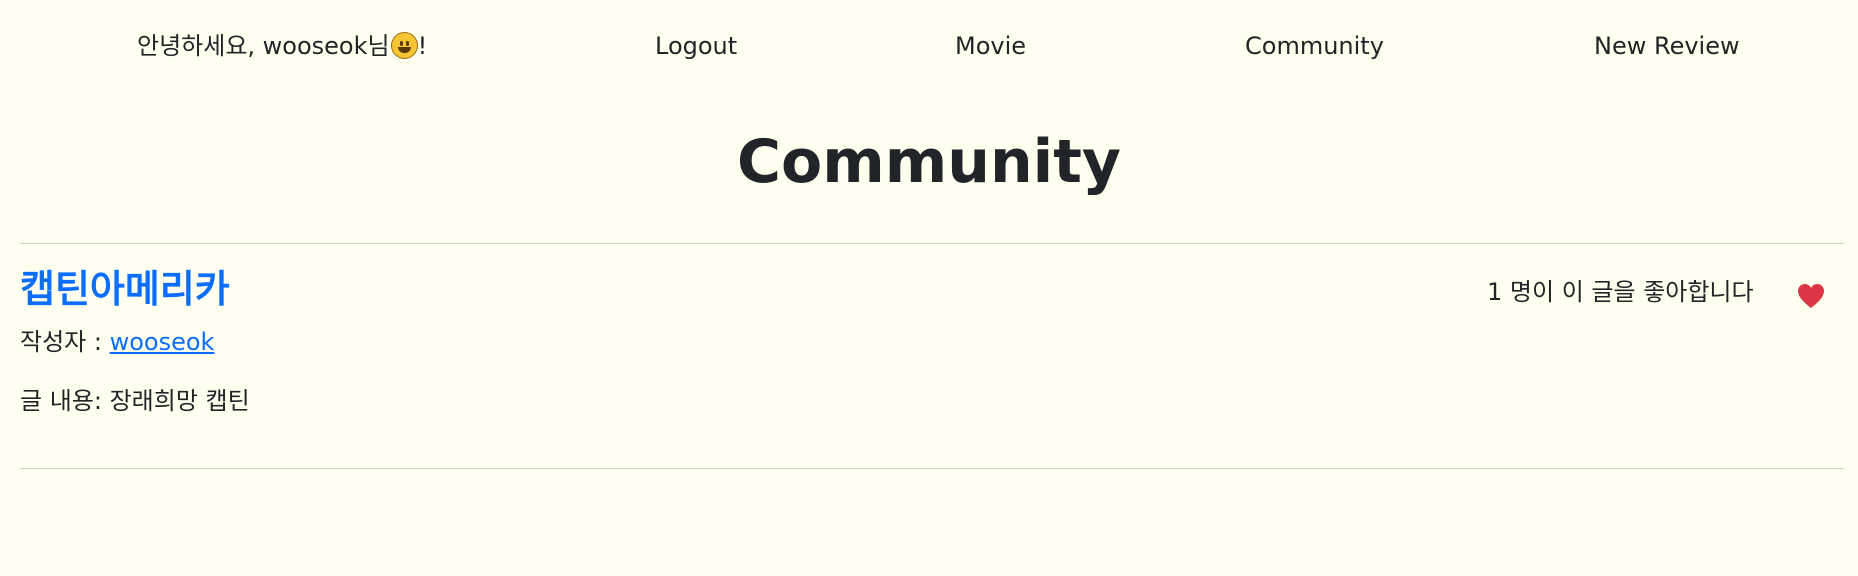 Image resolution: width=1858 pixels, height=576 pixels. What do you see at coordinates (1628, 292) in the screenshot?
I see `like-text-suffix: 명이 이 글을 좋아합니다` at bounding box center [1628, 292].